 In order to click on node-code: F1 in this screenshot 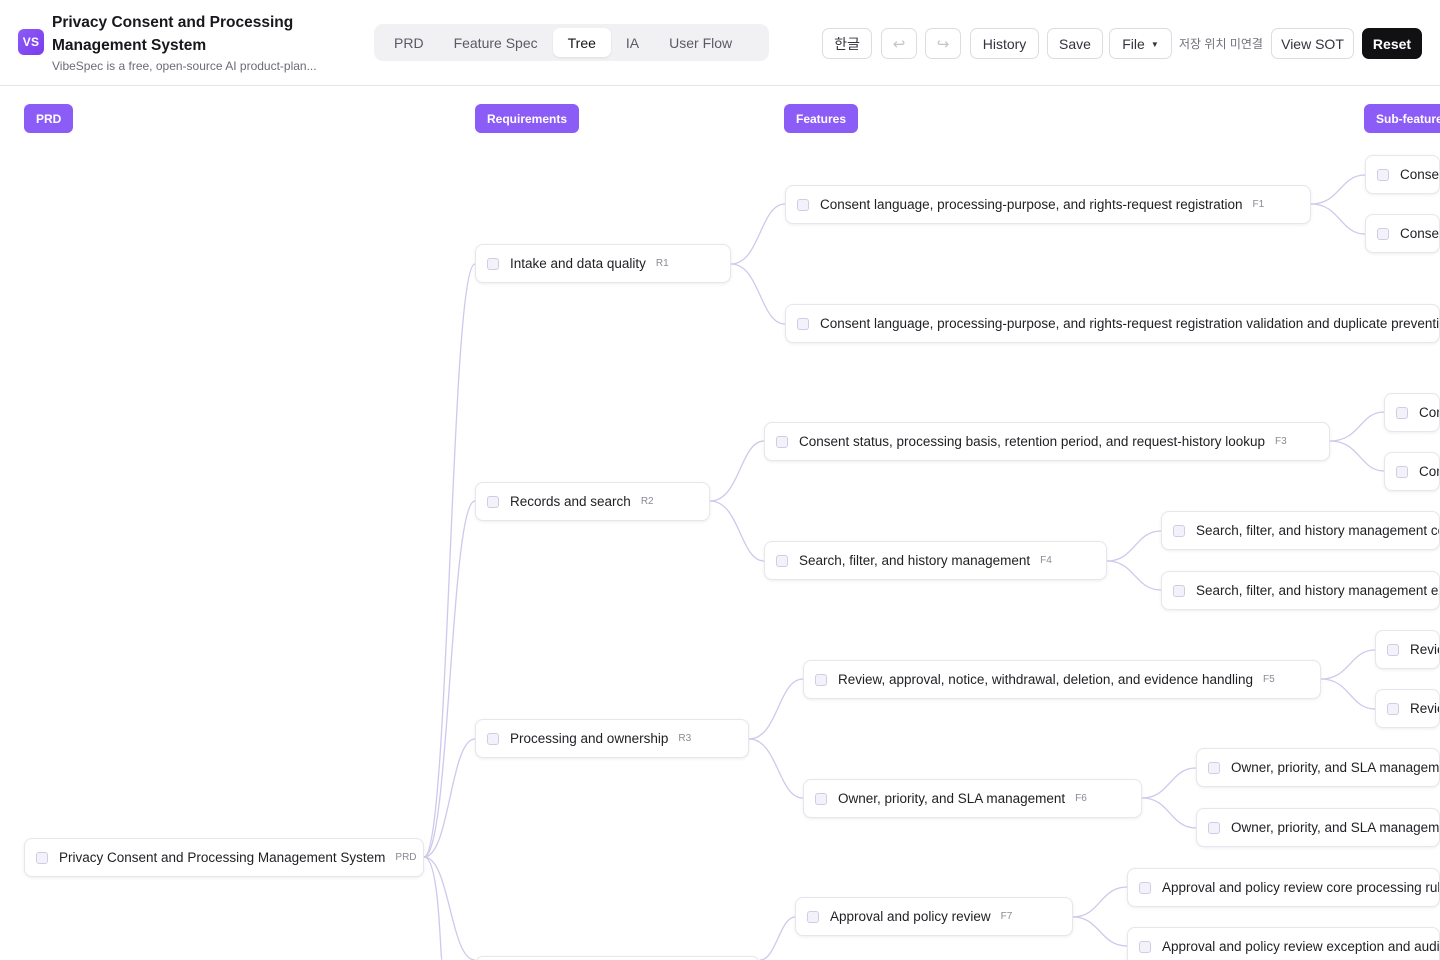, I will do `click(1258, 204)`.